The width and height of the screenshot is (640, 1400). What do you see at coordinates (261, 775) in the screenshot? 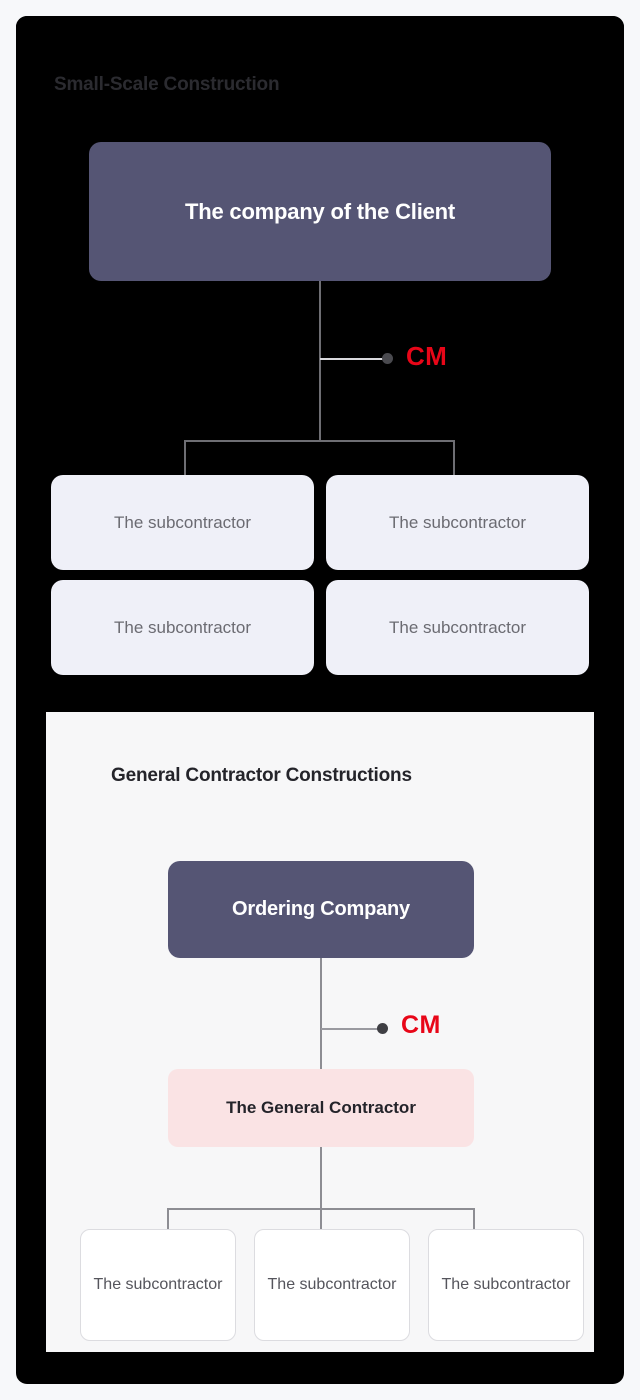
I see `section-title-general-contractor: General Contractor Constructions` at bounding box center [261, 775].